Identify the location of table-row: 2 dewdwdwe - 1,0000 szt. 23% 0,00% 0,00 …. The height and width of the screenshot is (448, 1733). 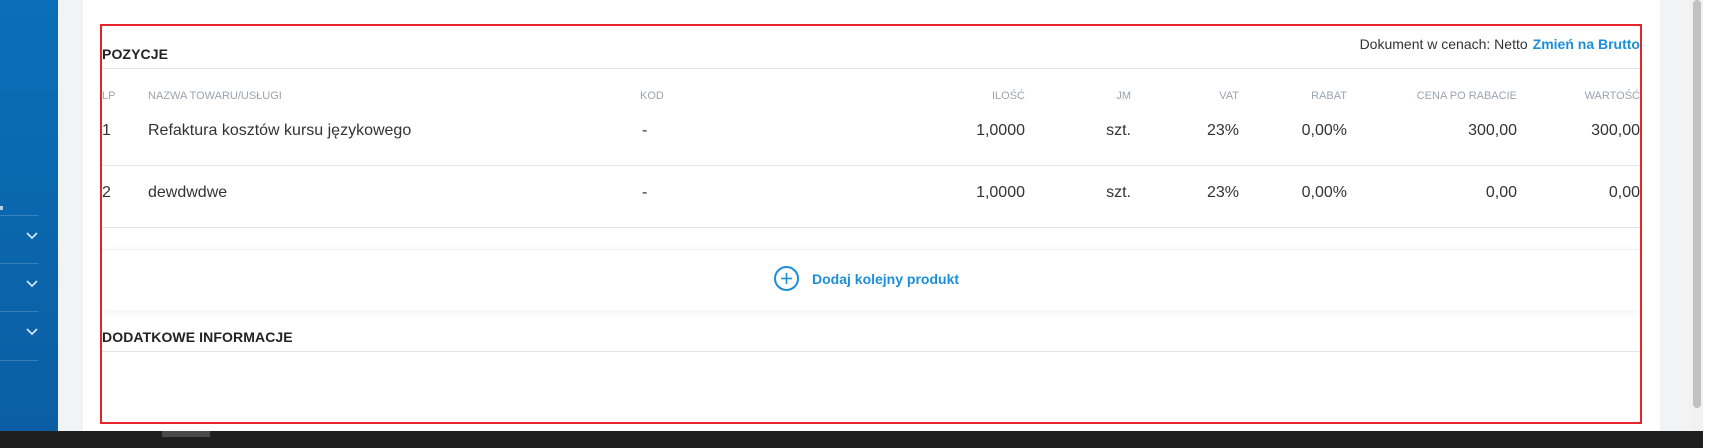
(871, 197).